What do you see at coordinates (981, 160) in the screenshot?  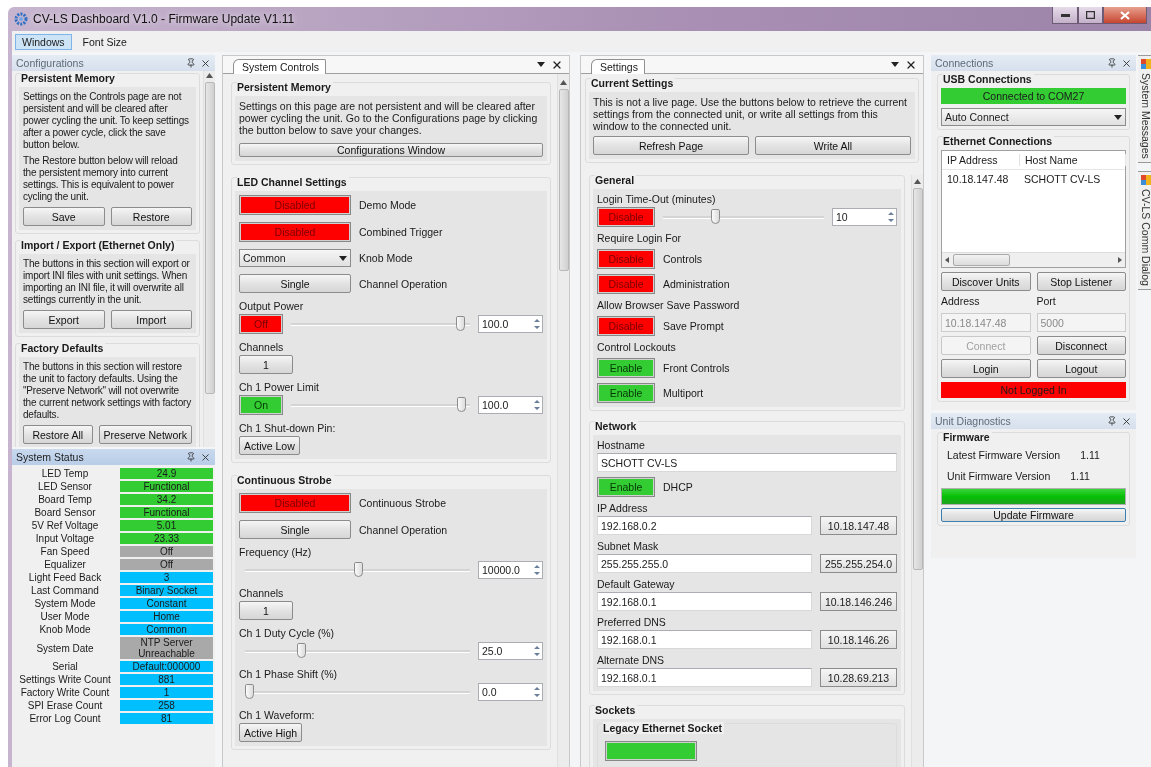 I see `column-header: IP Address` at bounding box center [981, 160].